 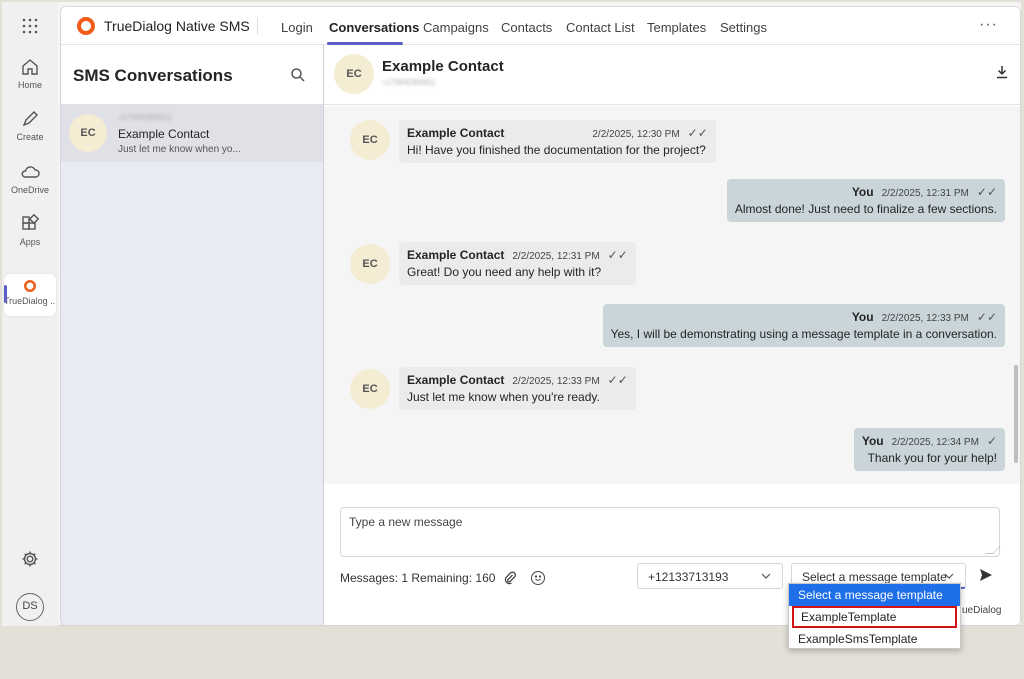 What do you see at coordinates (30, 172) in the screenshot?
I see `cloud-icon` at bounding box center [30, 172].